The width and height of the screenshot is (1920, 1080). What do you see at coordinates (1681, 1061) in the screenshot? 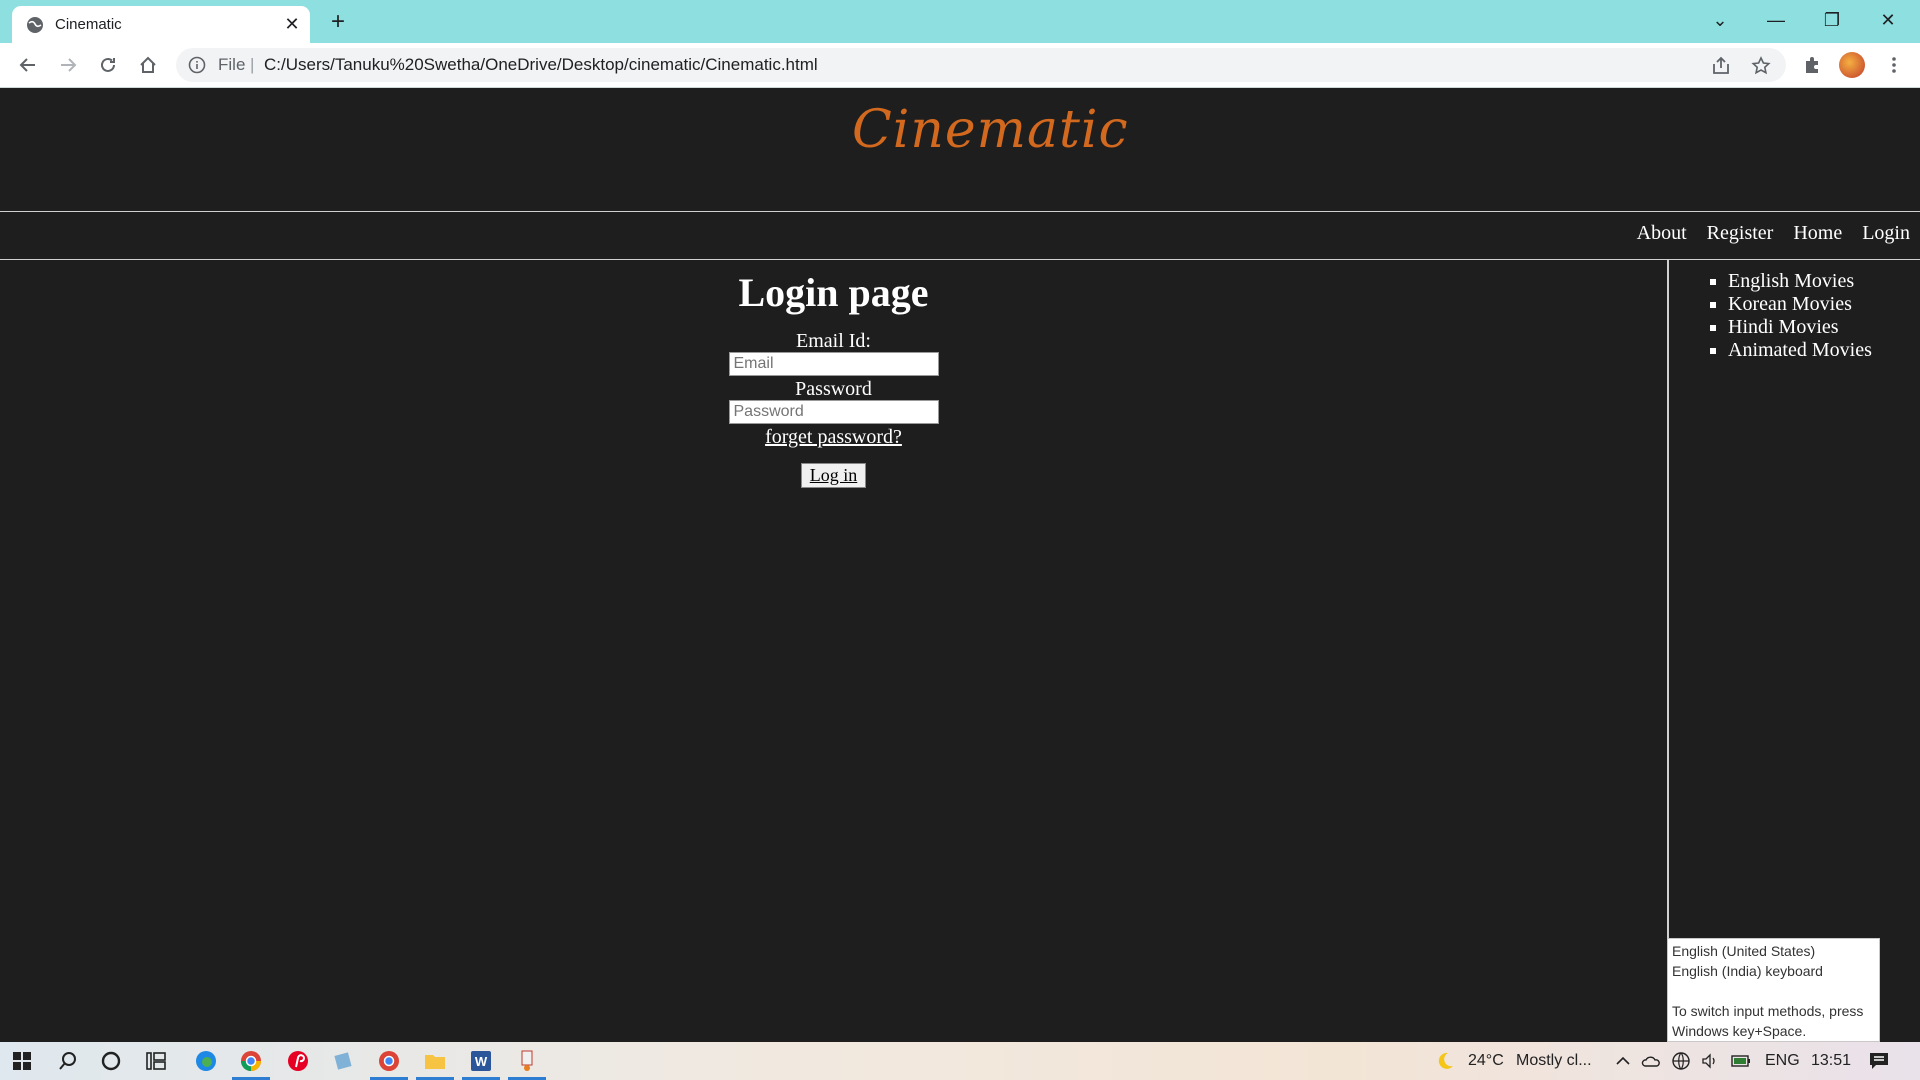
I see `network-globe-icon` at bounding box center [1681, 1061].